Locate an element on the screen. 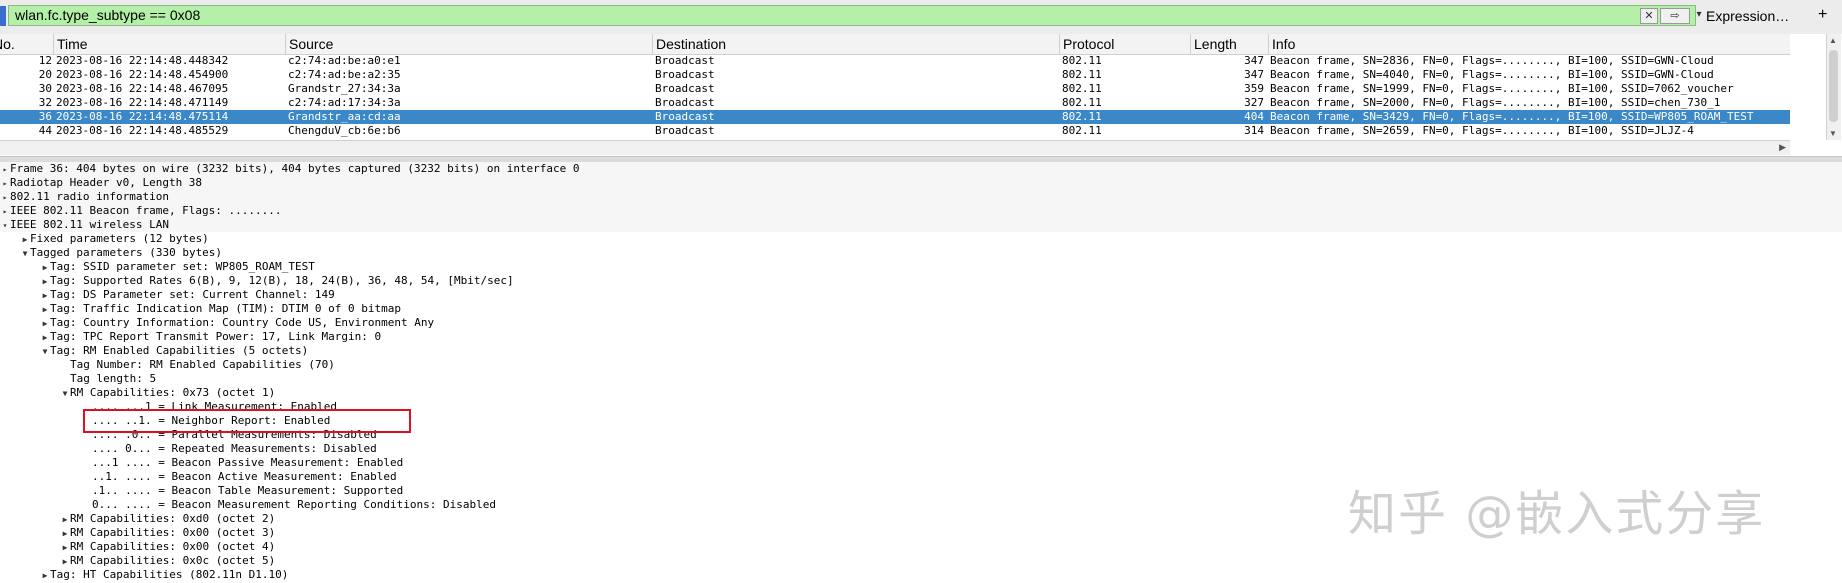 This screenshot has width=1842, height=583. detail-tree-item: Tag Number: RM Enabled Capabilities (70) is located at coordinates (167, 365).